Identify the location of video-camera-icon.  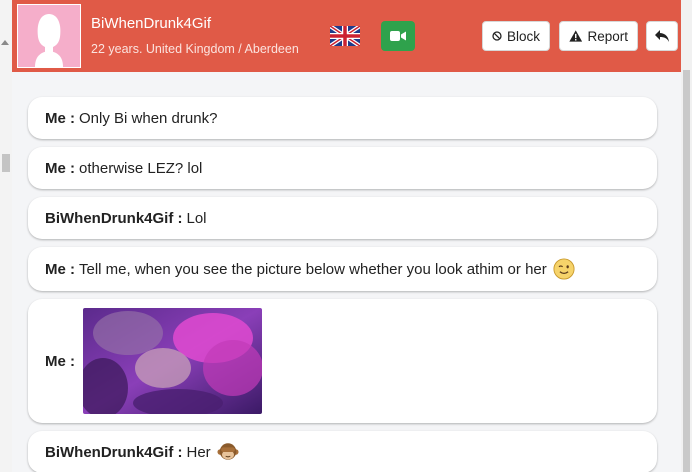
(398, 36).